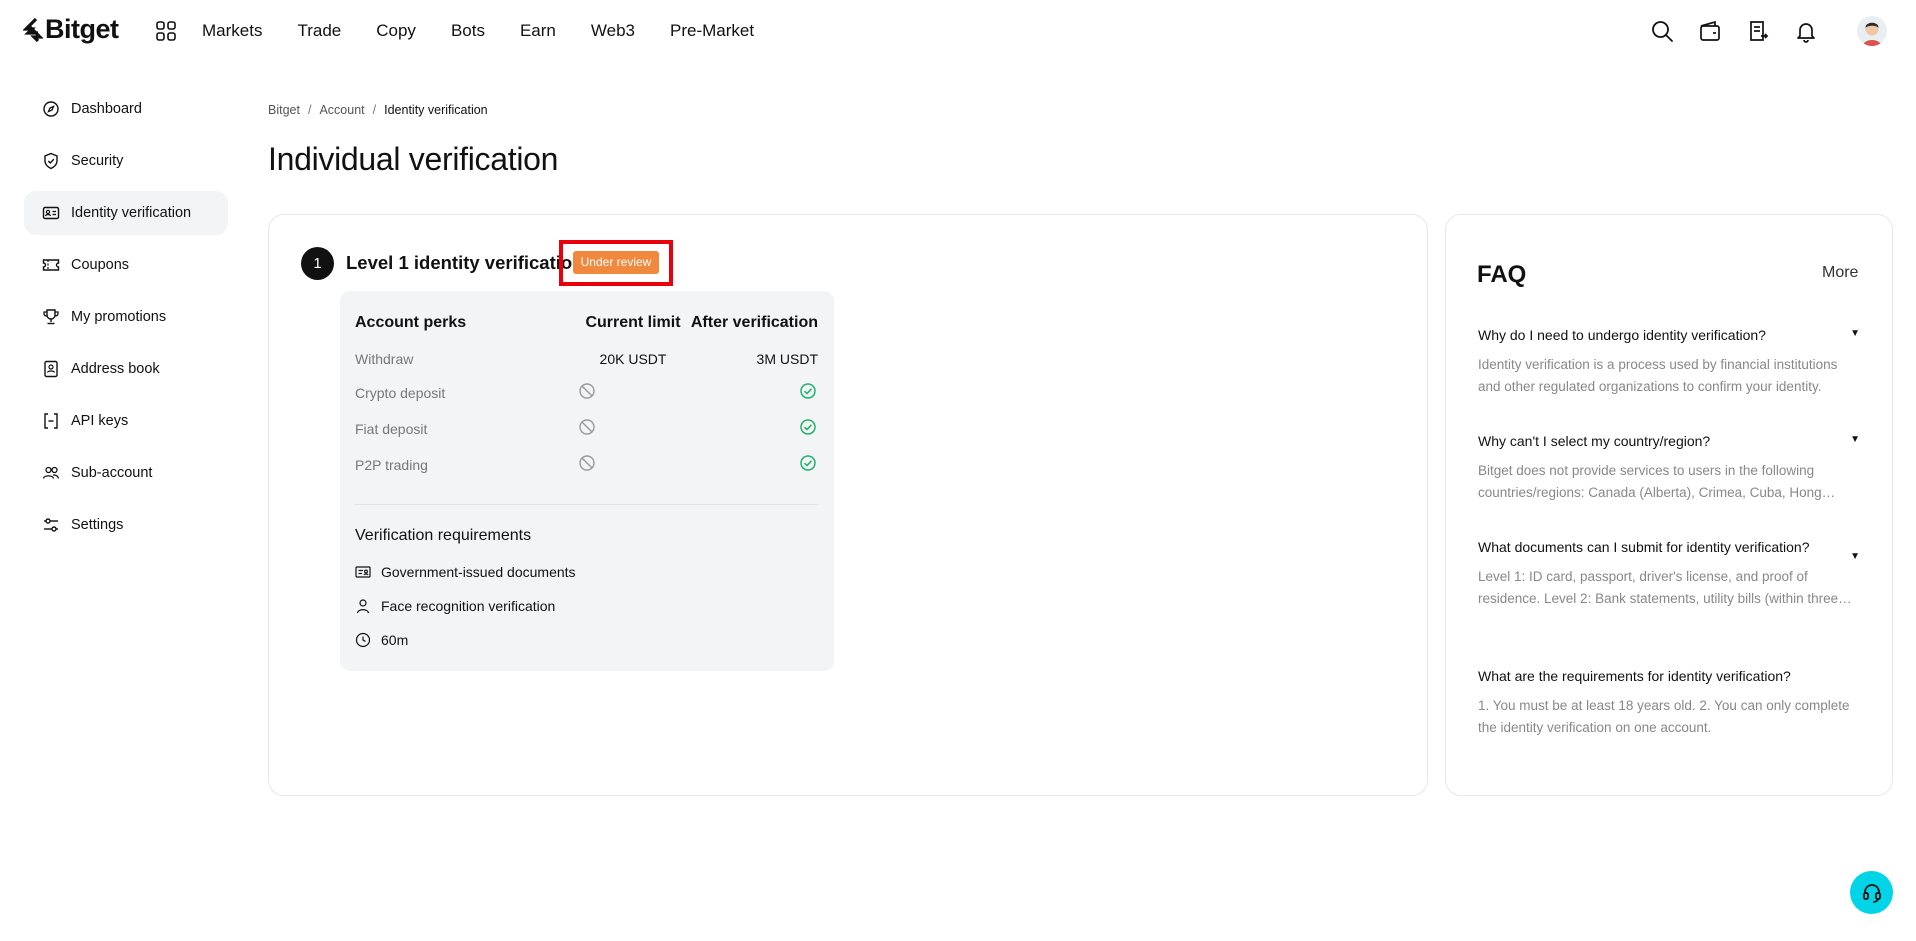  I want to click on sidebar-item-label: Identity verification, so click(131, 213).